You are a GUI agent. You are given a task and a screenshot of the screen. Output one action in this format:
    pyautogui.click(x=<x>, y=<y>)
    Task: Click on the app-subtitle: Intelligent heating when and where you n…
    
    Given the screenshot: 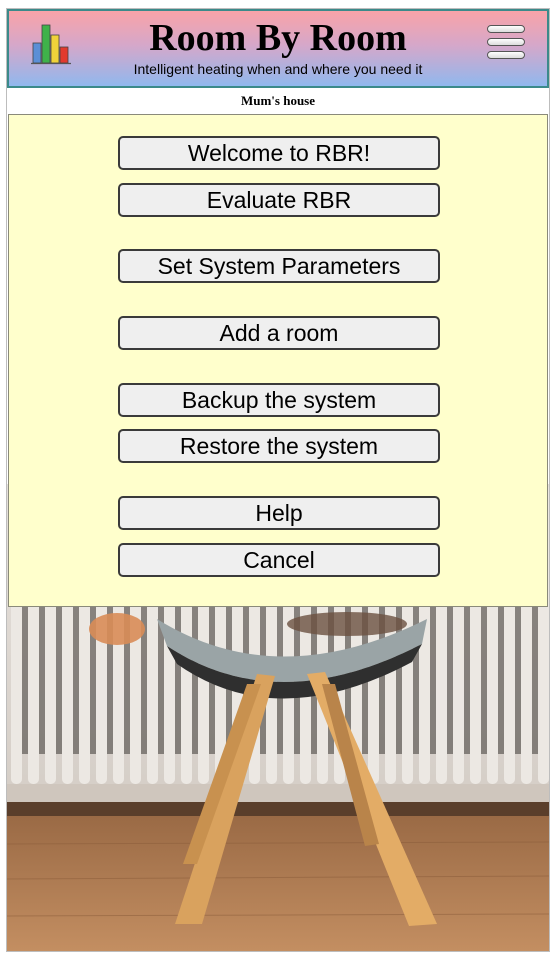 What is the action you would take?
    pyautogui.click(x=278, y=69)
    